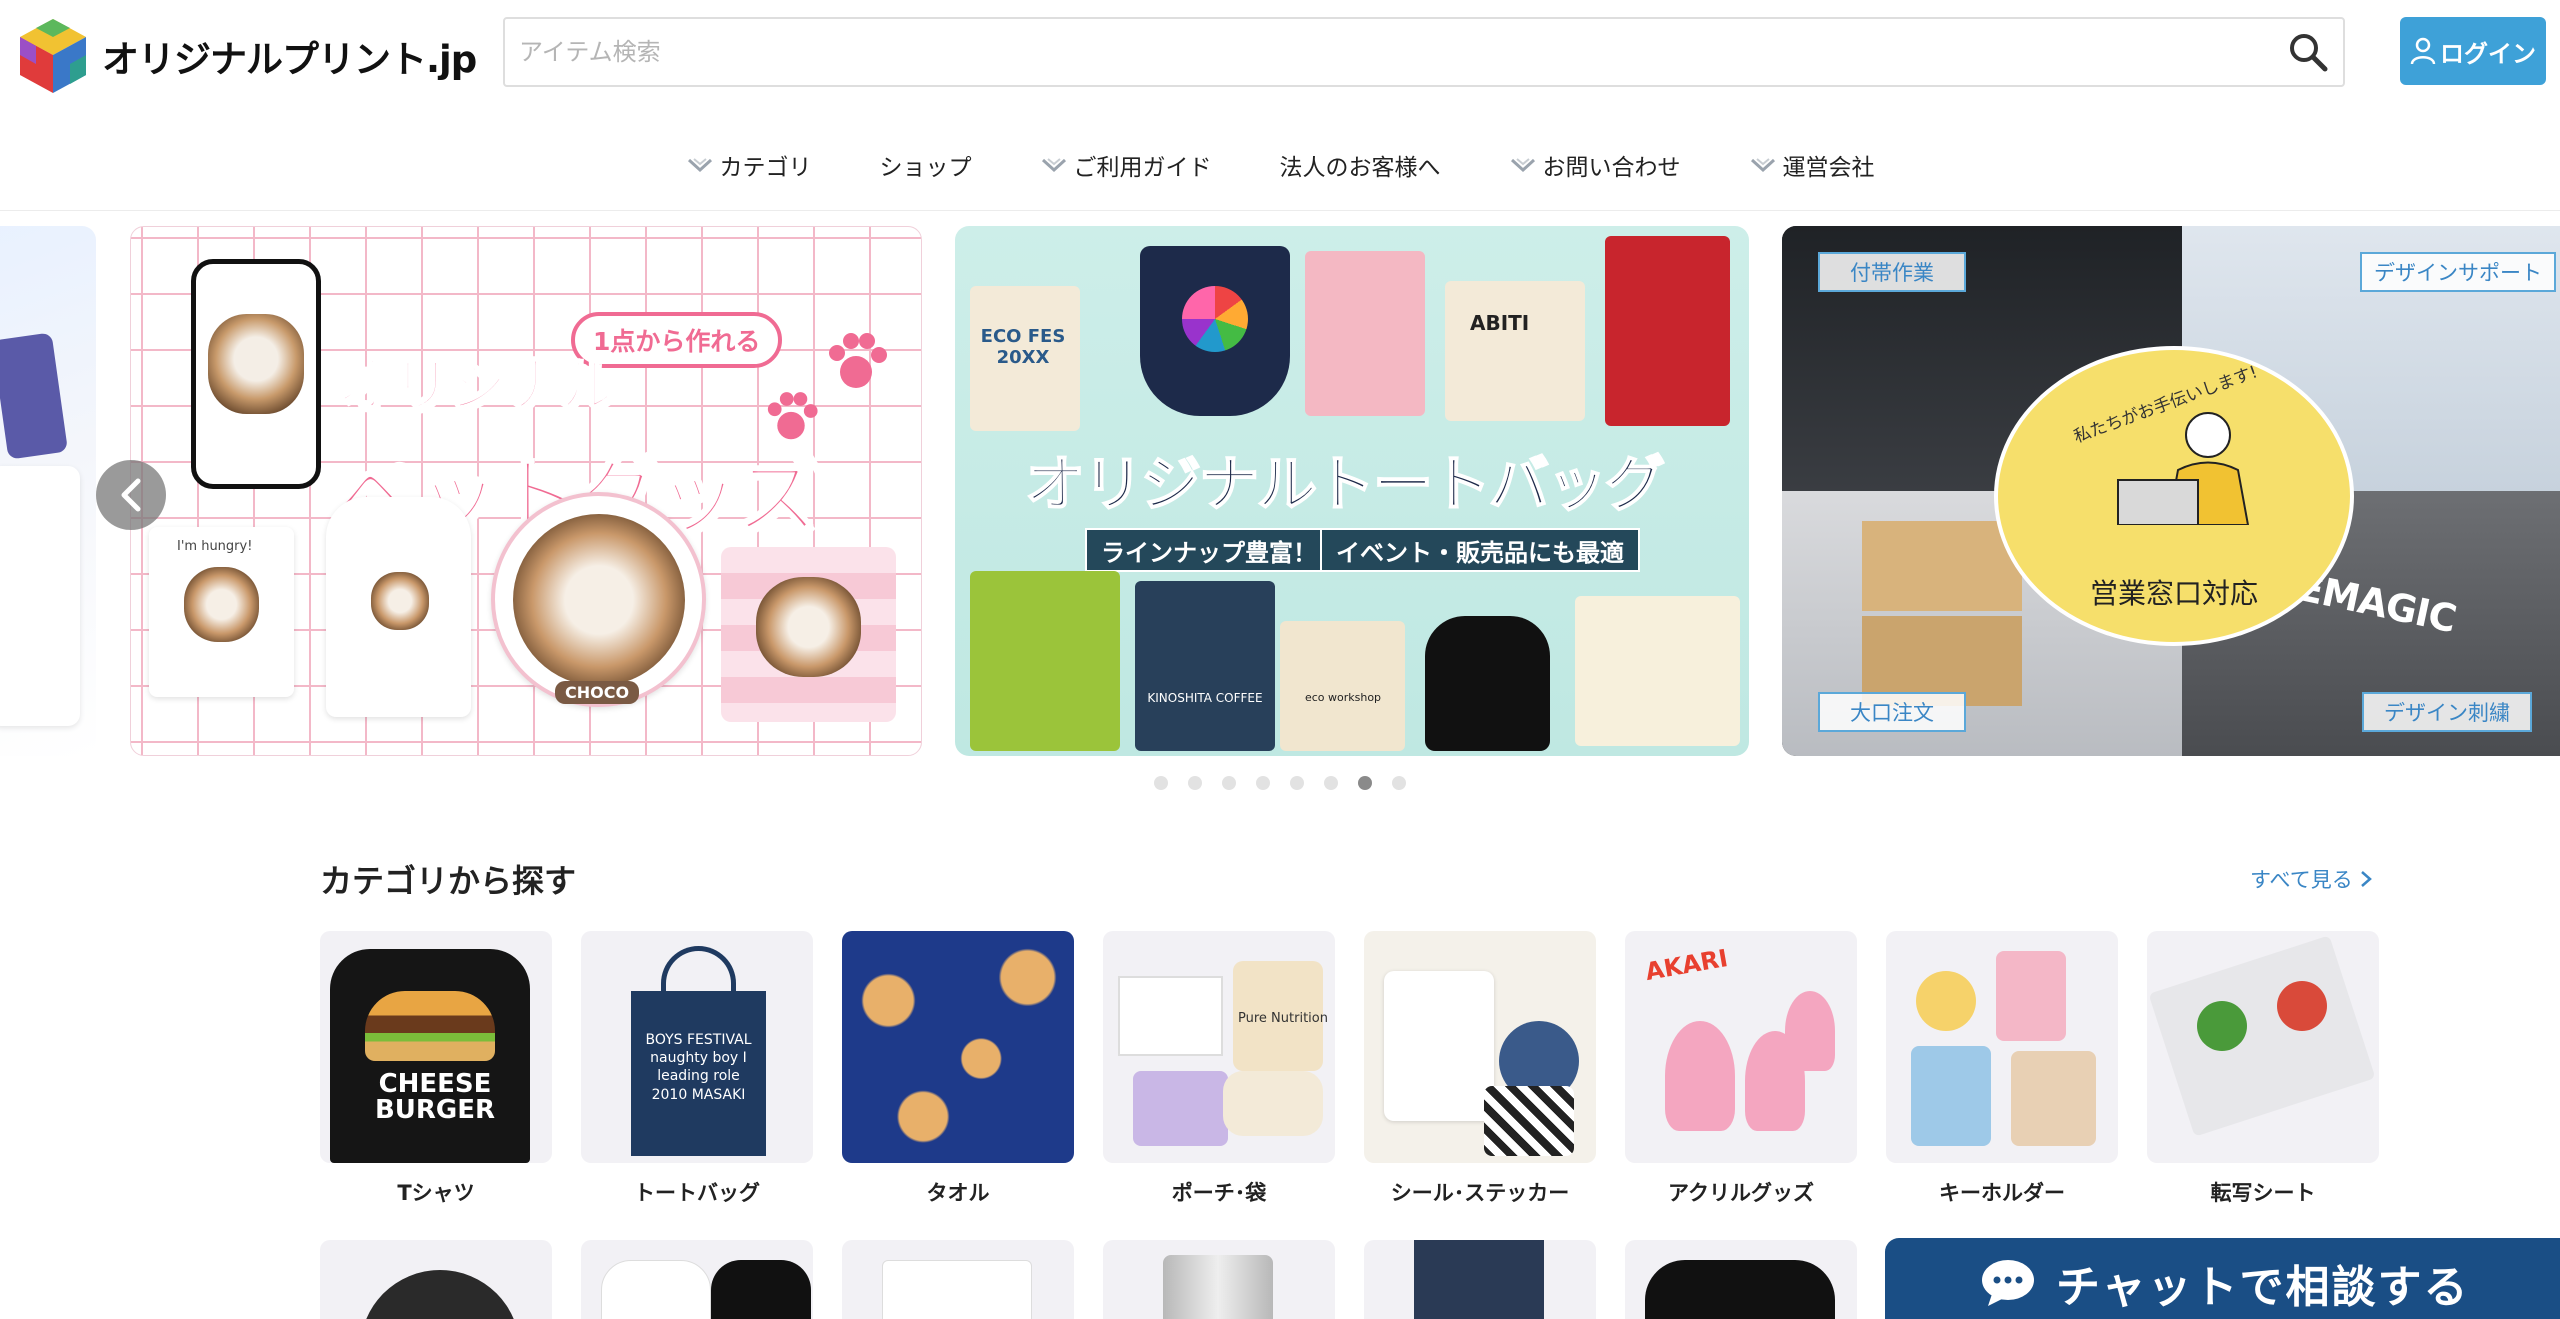 The image size is (2560, 1319). Describe the element at coordinates (765, 168) in the screenshot. I see `nav-label: カテゴリ` at that location.